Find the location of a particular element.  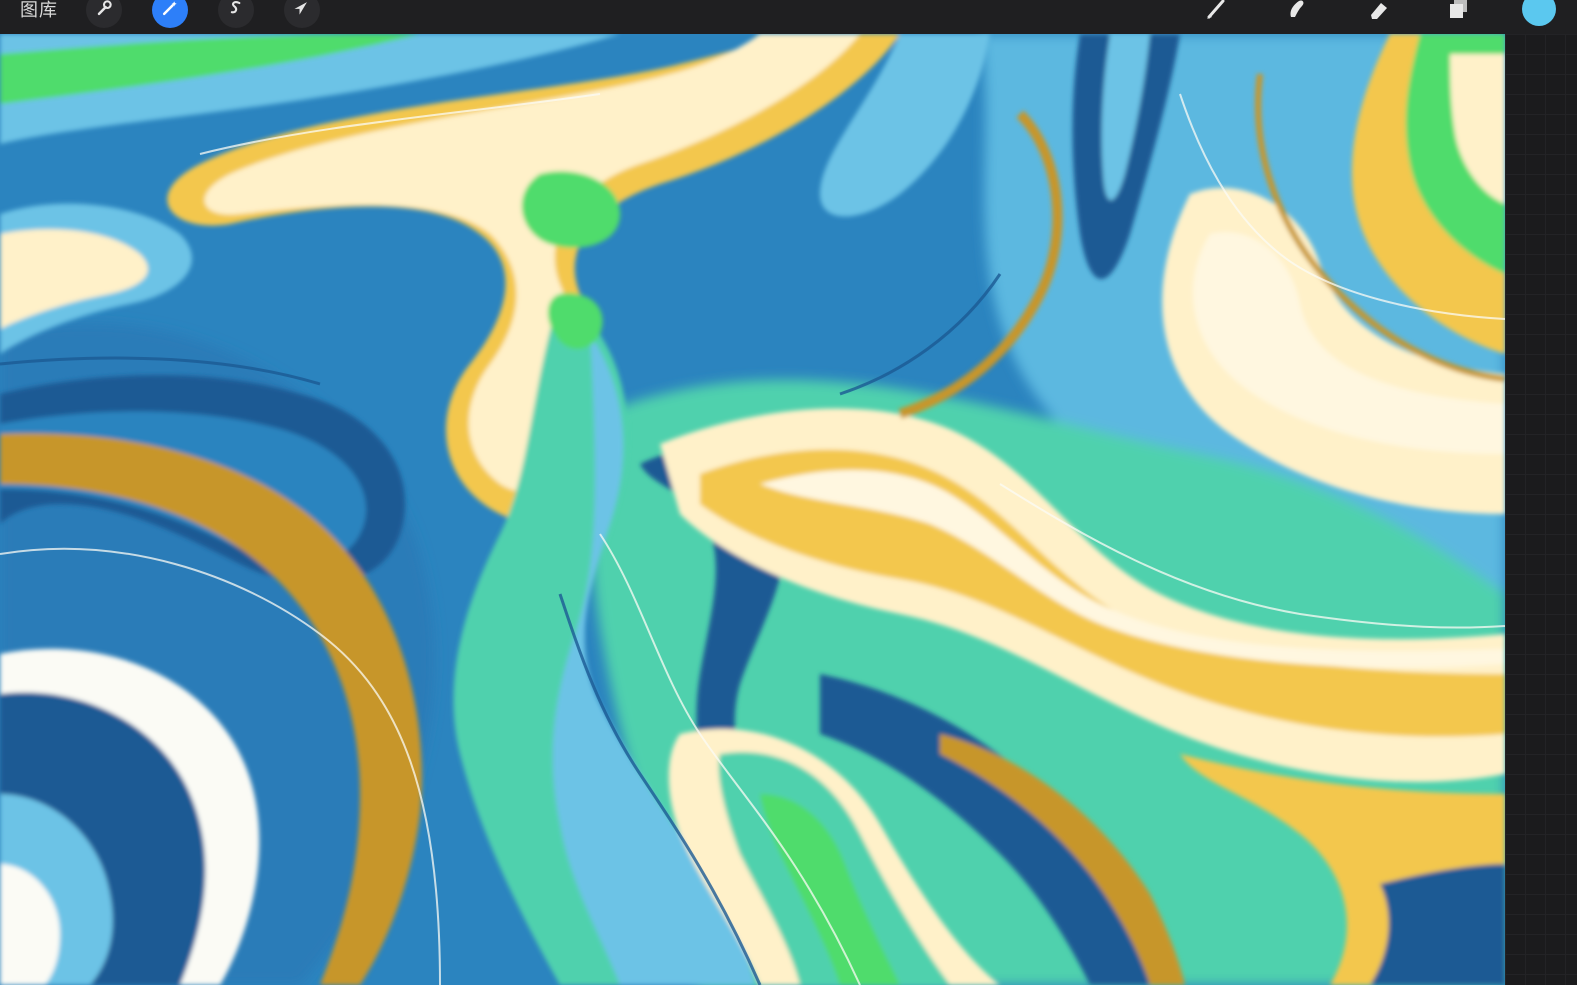

selection-button is located at coordinates (236, 14).